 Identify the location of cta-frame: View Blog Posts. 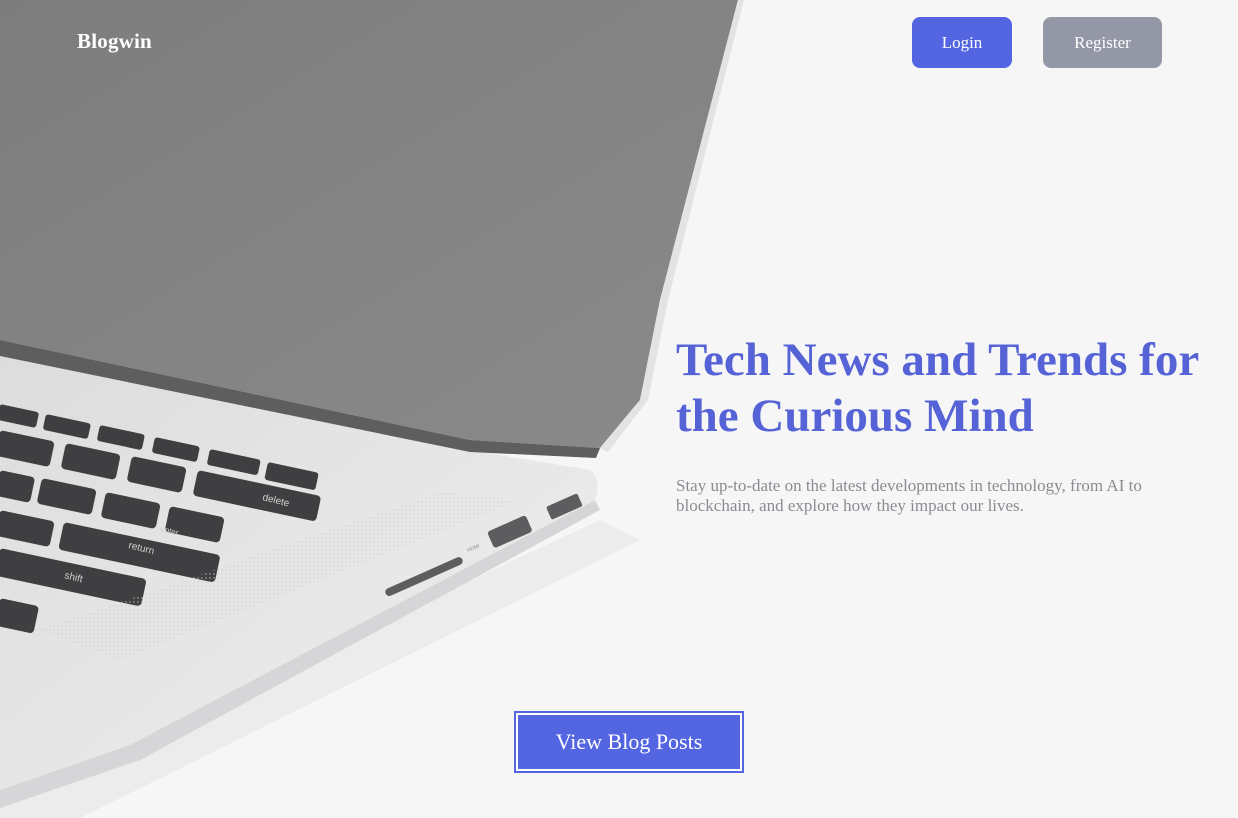
(629, 742).